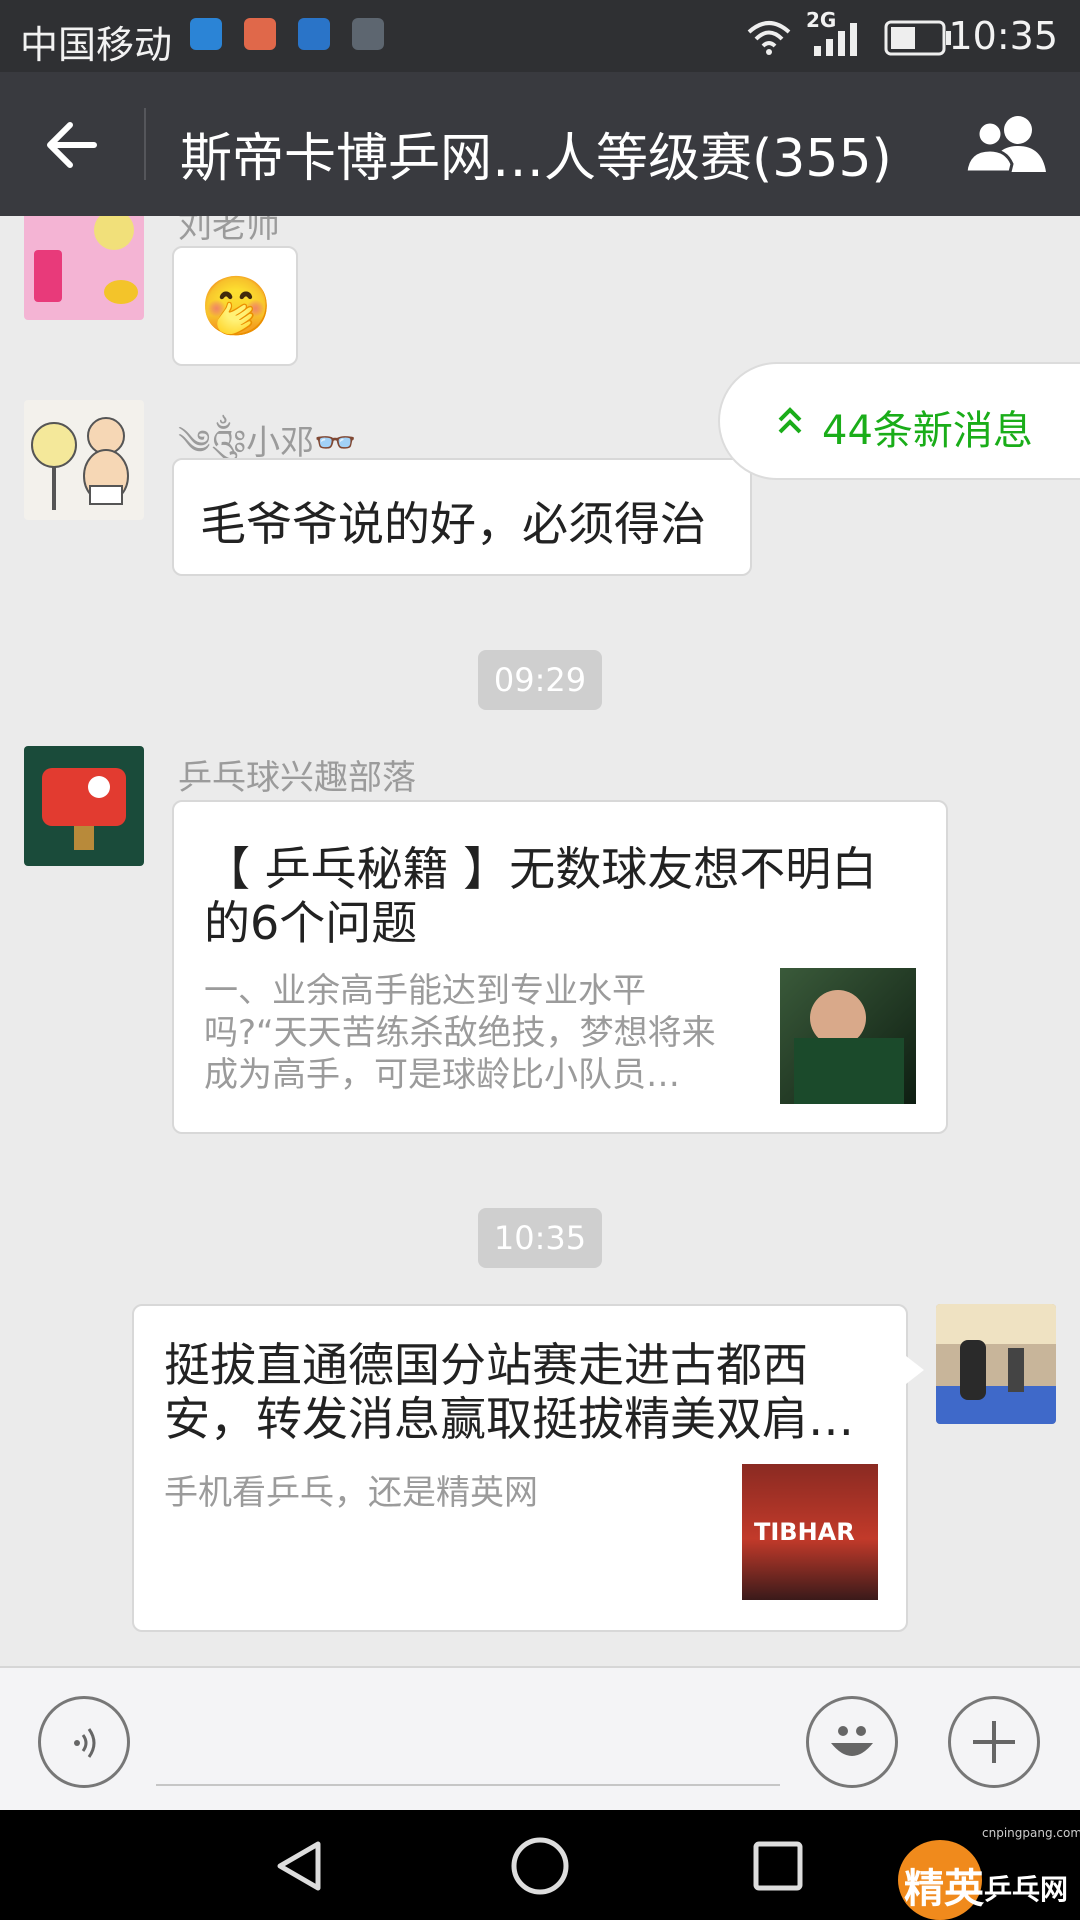 Image resolution: width=1080 pixels, height=1920 pixels. What do you see at coordinates (80, 463) in the screenshot?
I see `avatar-image` at bounding box center [80, 463].